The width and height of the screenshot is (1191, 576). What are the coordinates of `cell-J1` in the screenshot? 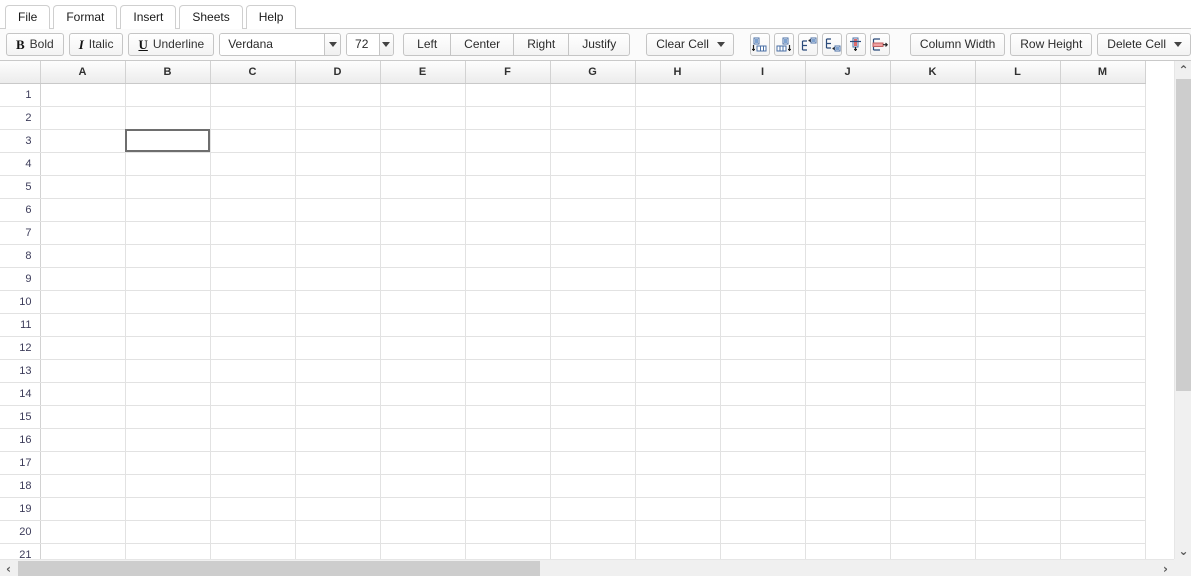 It's located at (848, 95).